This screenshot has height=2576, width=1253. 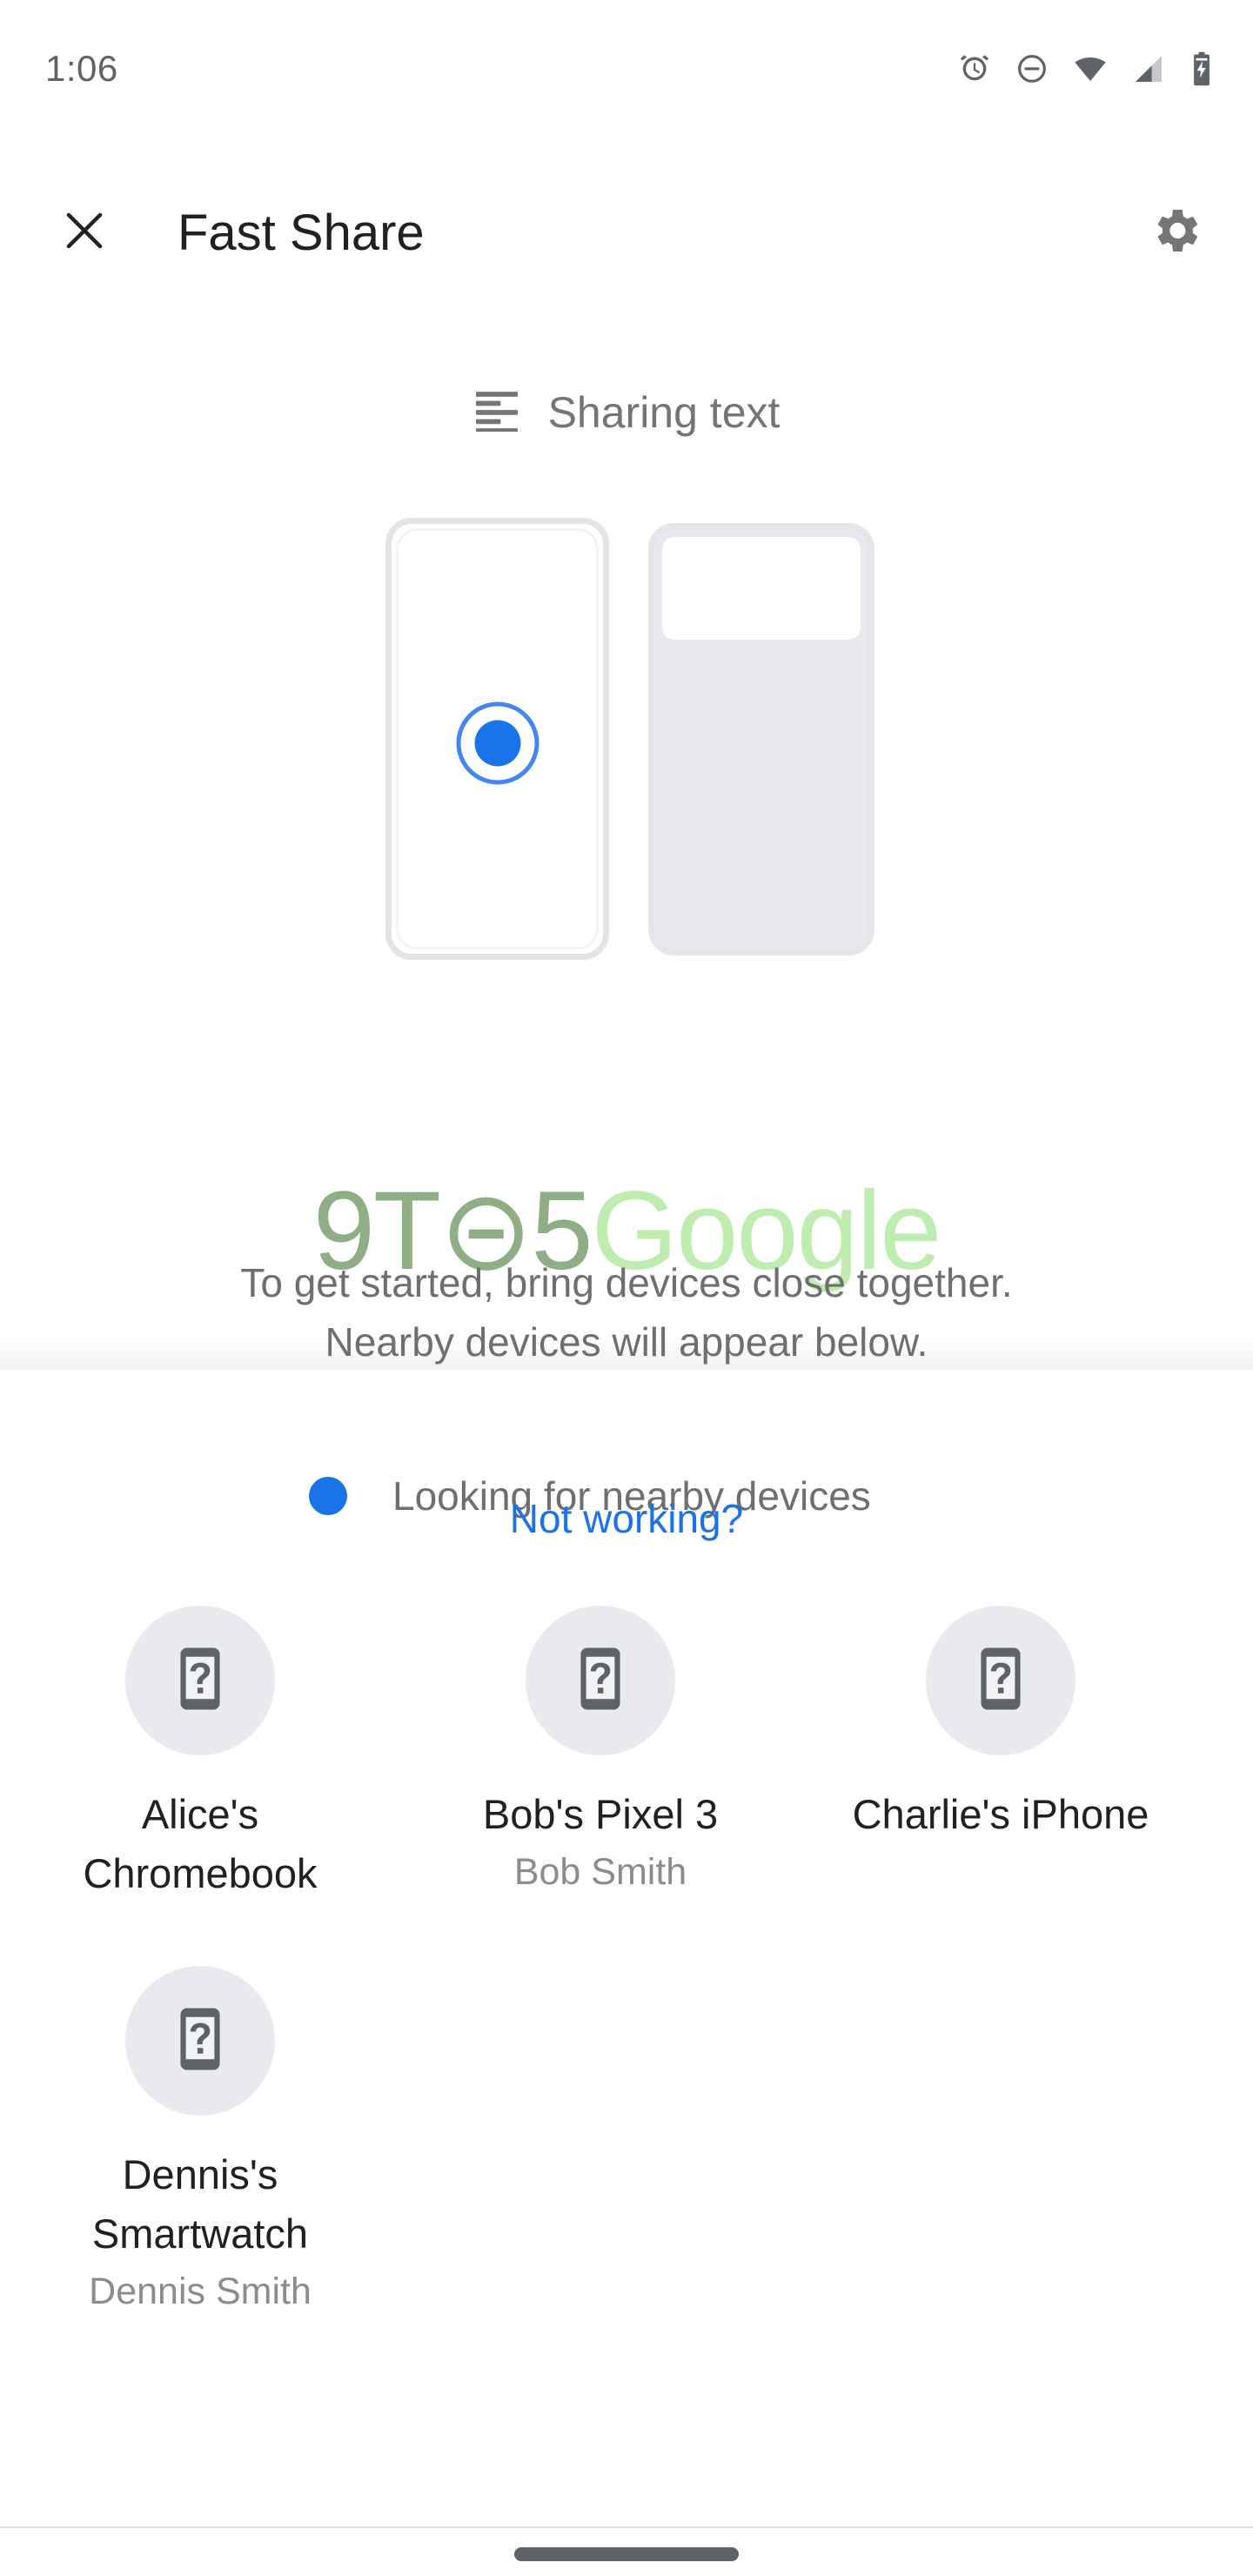 What do you see at coordinates (1001, 1814) in the screenshot?
I see `list-item-device-name: Charlie's iPhone` at bounding box center [1001, 1814].